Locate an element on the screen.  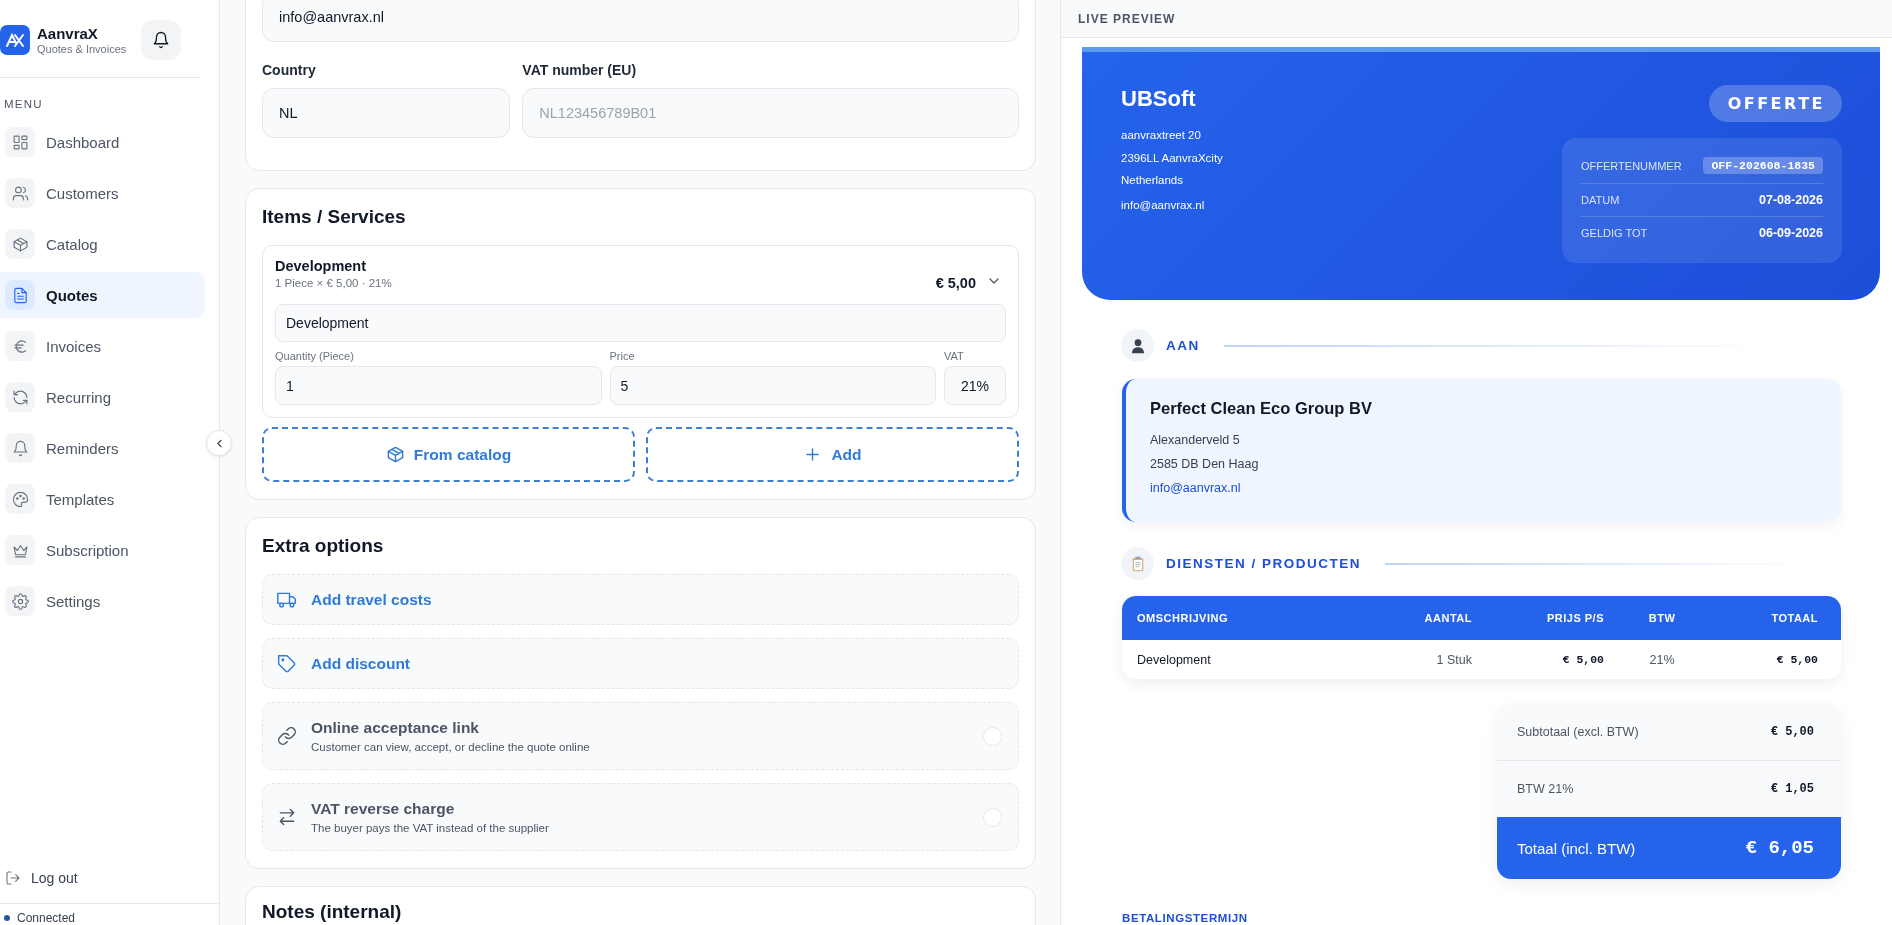
tag-icon is located at coordinates (287, 663).